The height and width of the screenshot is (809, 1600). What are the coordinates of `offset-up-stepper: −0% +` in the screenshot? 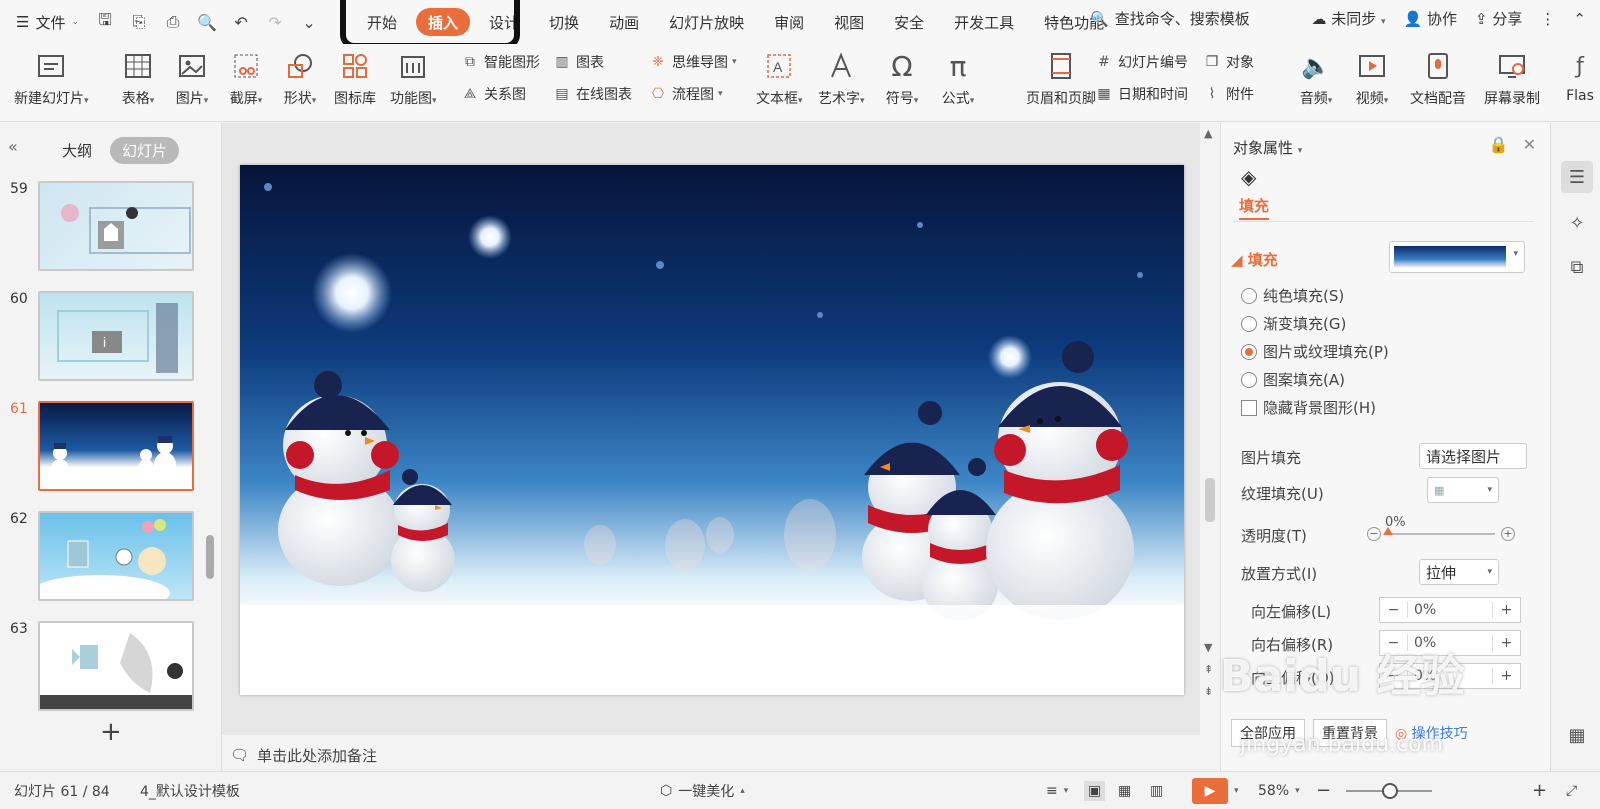 It's located at (1450, 676).